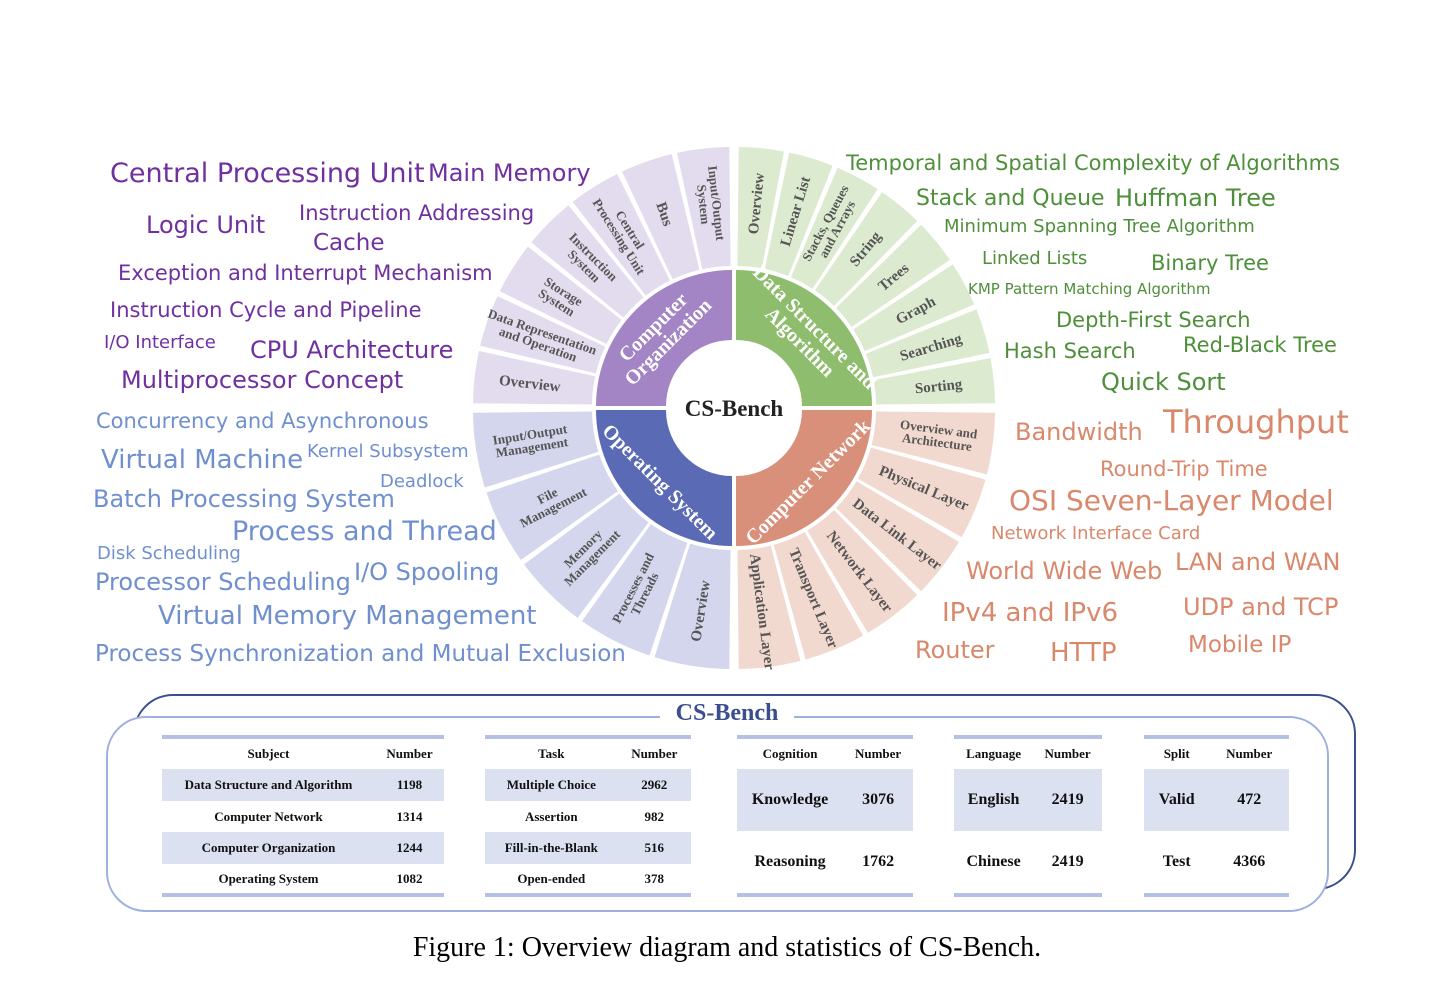 This screenshot has width=1454, height=1006. I want to click on cloud-word: Router, so click(955, 650).